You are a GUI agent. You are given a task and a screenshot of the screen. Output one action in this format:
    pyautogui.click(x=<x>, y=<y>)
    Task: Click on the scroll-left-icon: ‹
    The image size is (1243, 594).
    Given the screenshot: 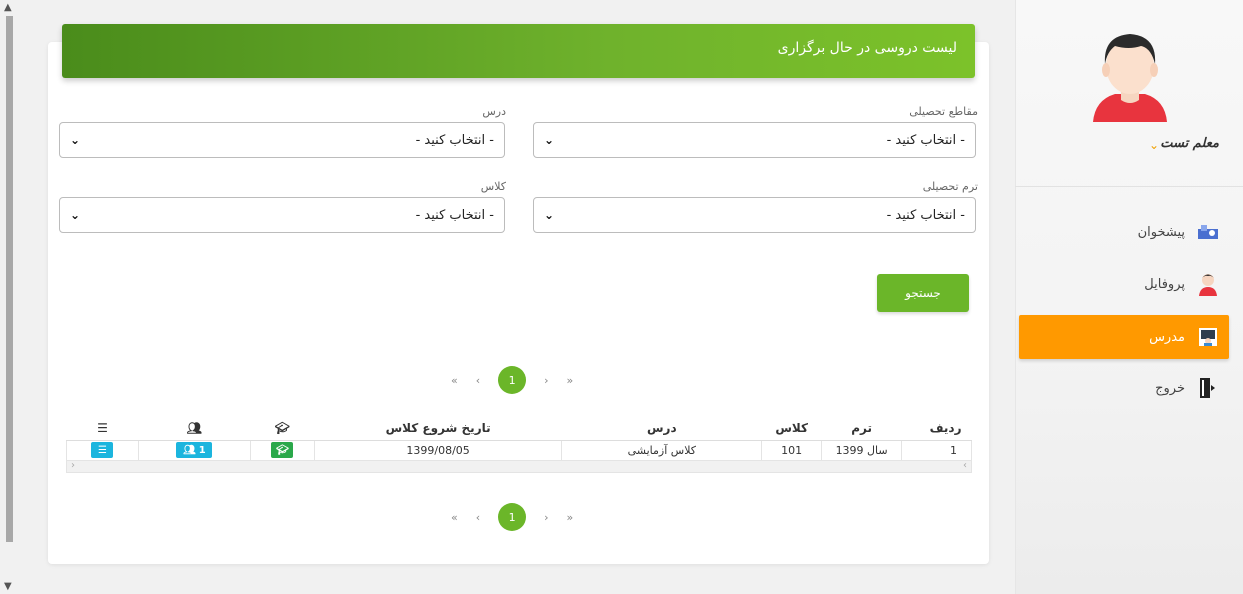 What is the action you would take?
    pyautogui.click(x=73, y=465)
    